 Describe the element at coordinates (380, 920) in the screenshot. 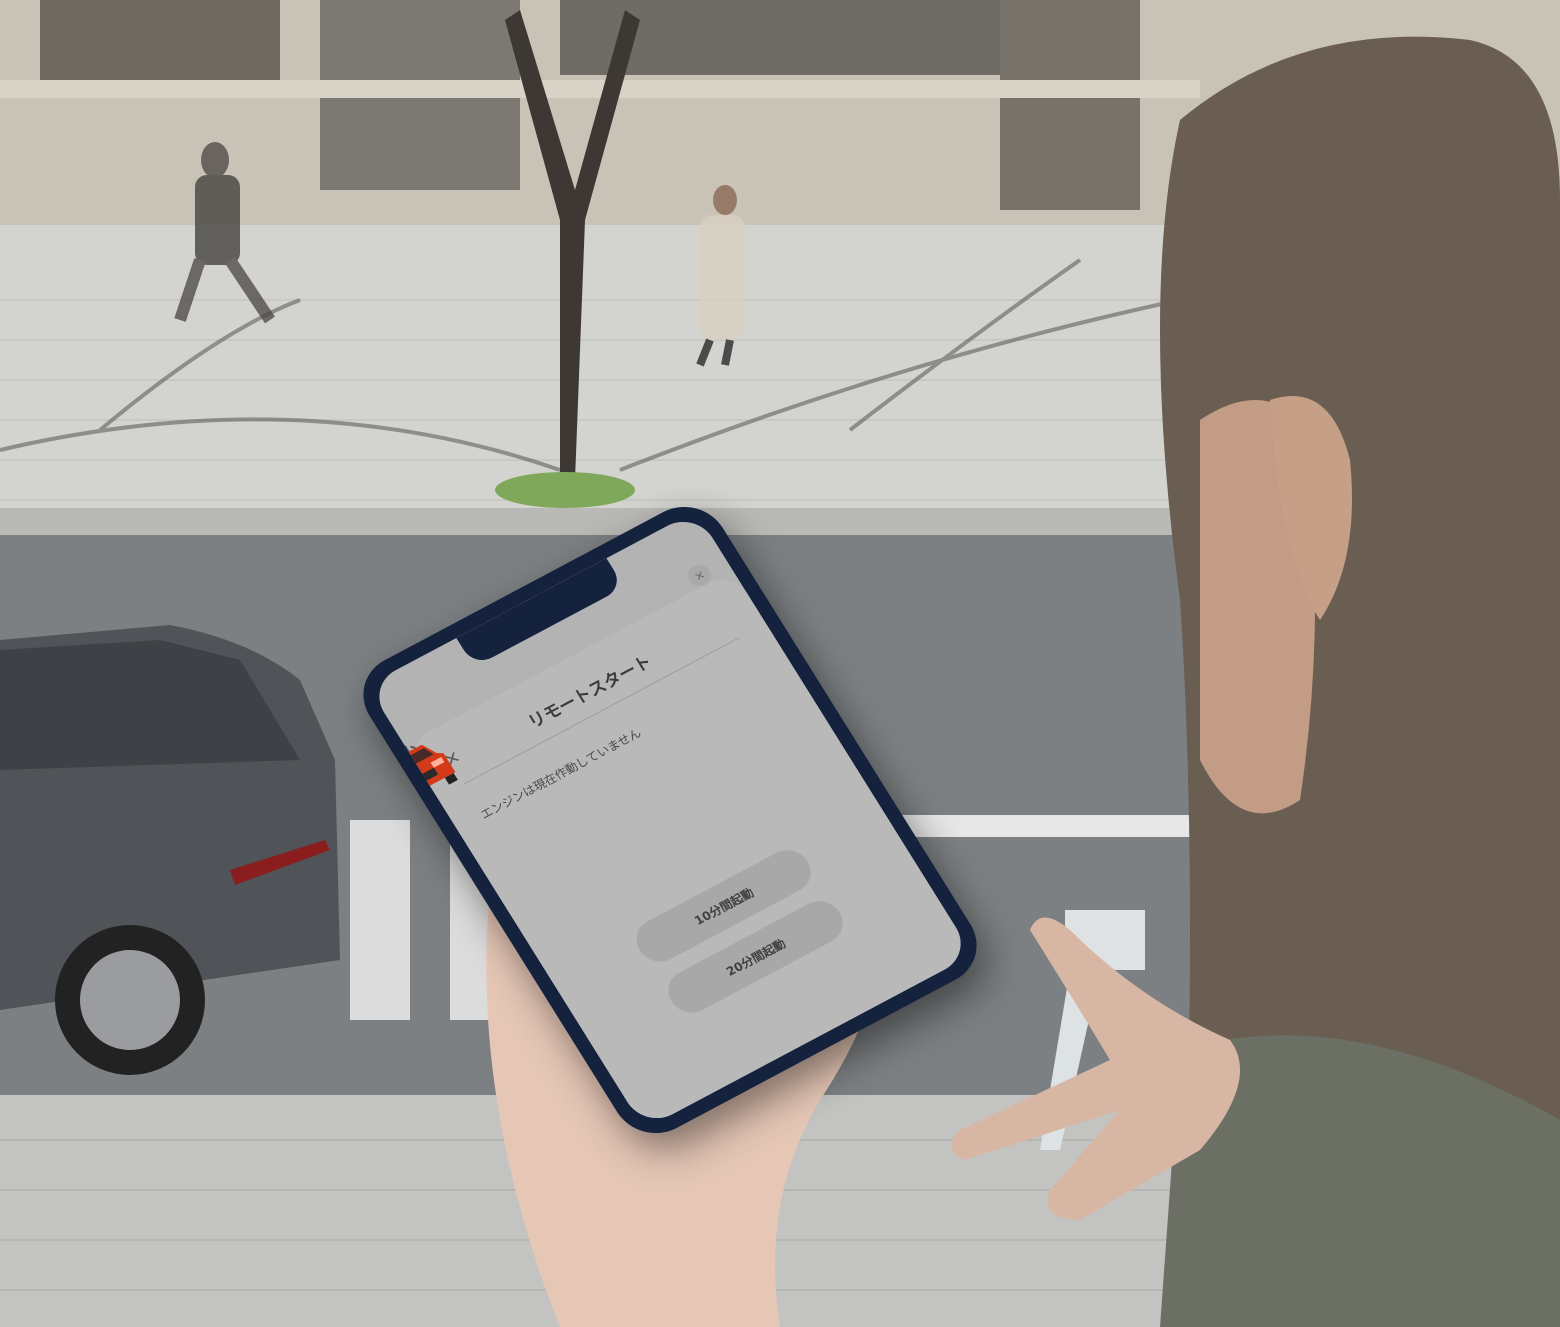

I see `crosswalk-stripe` at that location.